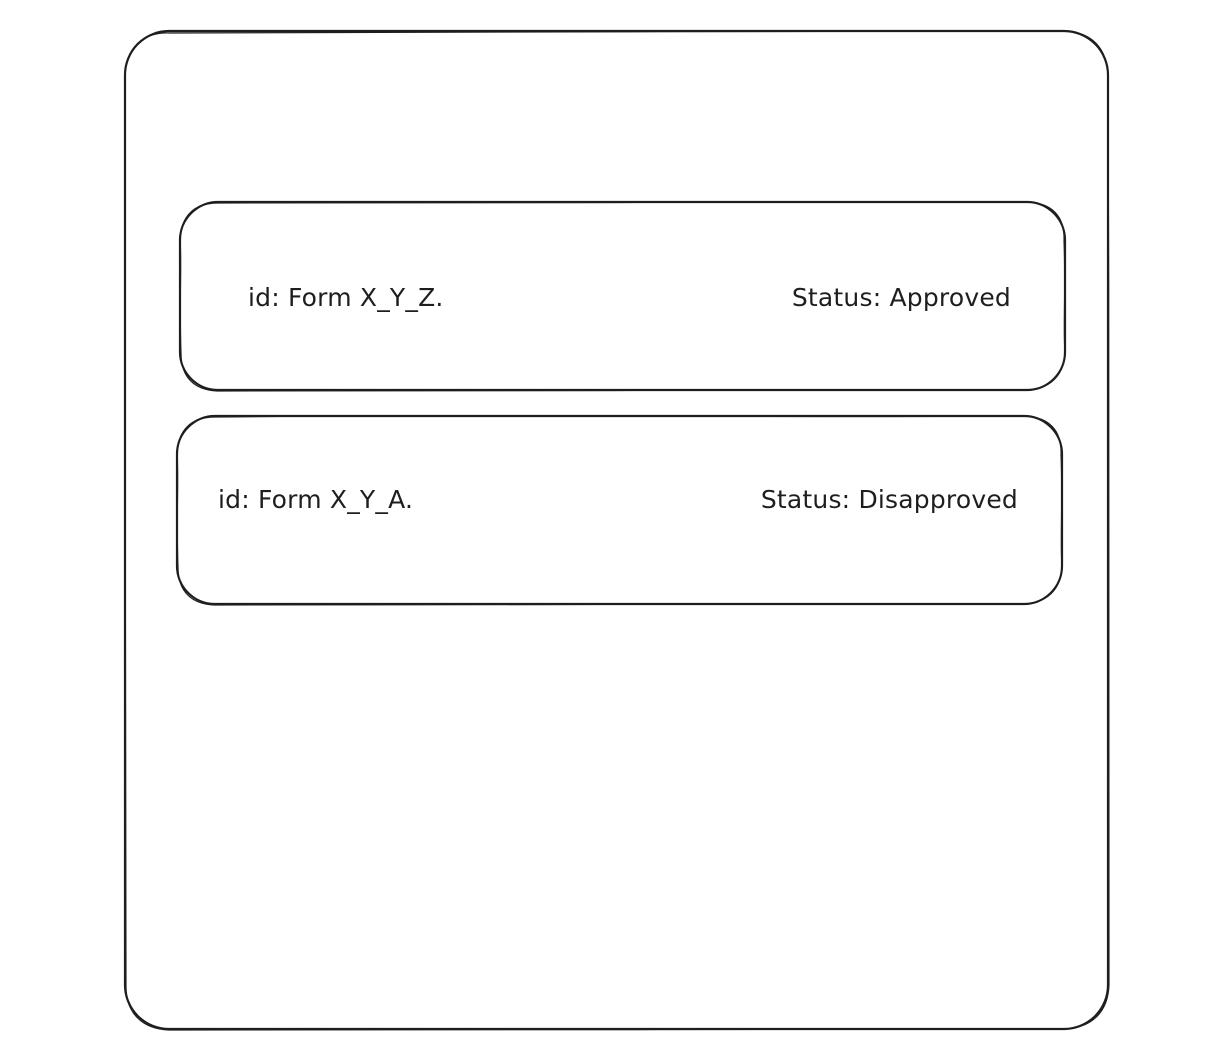 The height and width of the screenshot is (1064, 1214). Describe the element at coordinates (316, 499) in the screenshot. I see `card-2-id-label: id: Form X_Y_A.` at that location.